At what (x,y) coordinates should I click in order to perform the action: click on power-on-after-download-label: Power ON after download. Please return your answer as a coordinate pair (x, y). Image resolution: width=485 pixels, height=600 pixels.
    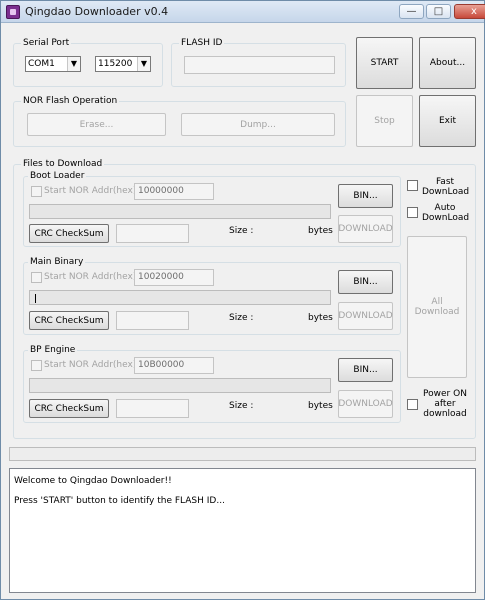
    Looking at the image, I should click on (445, 404).